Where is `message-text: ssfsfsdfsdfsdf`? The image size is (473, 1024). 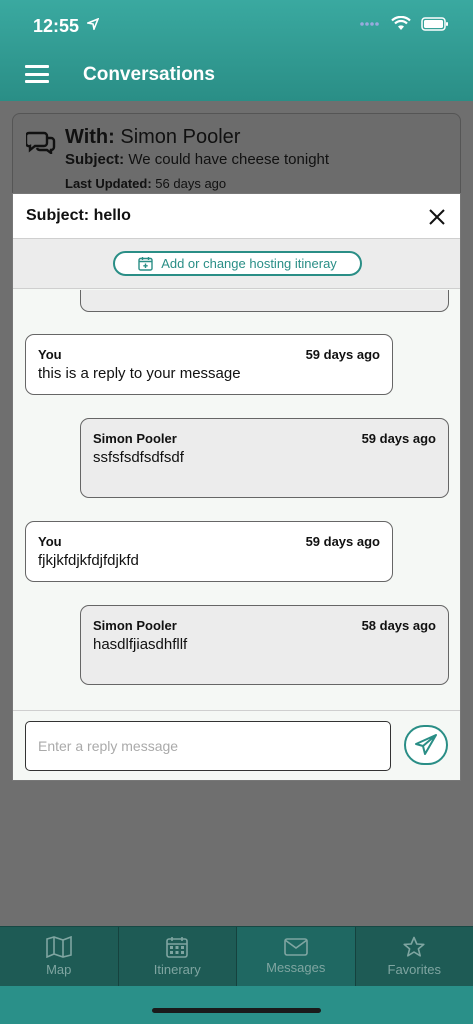 message-text: ssfsfsdfsdfsdf is located at coordinates (138, 457).